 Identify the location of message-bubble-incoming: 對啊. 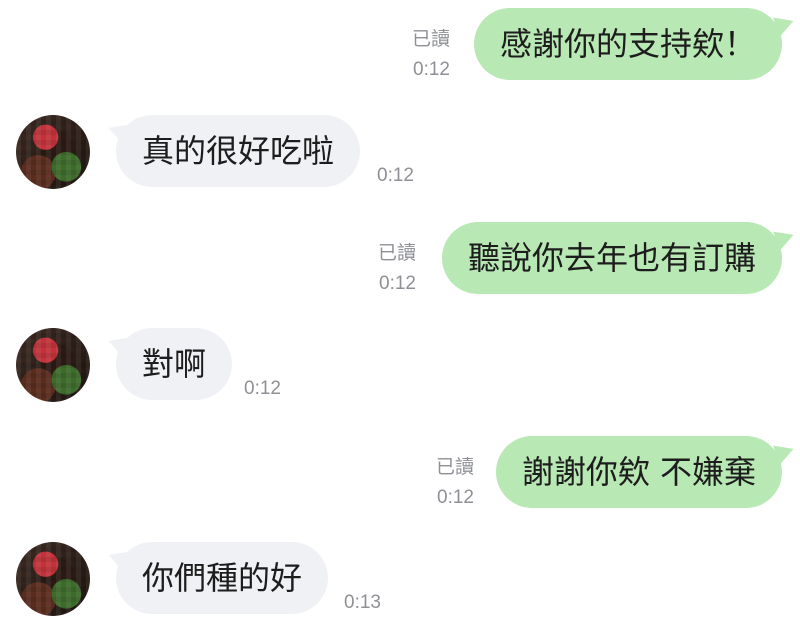
(174, 364).